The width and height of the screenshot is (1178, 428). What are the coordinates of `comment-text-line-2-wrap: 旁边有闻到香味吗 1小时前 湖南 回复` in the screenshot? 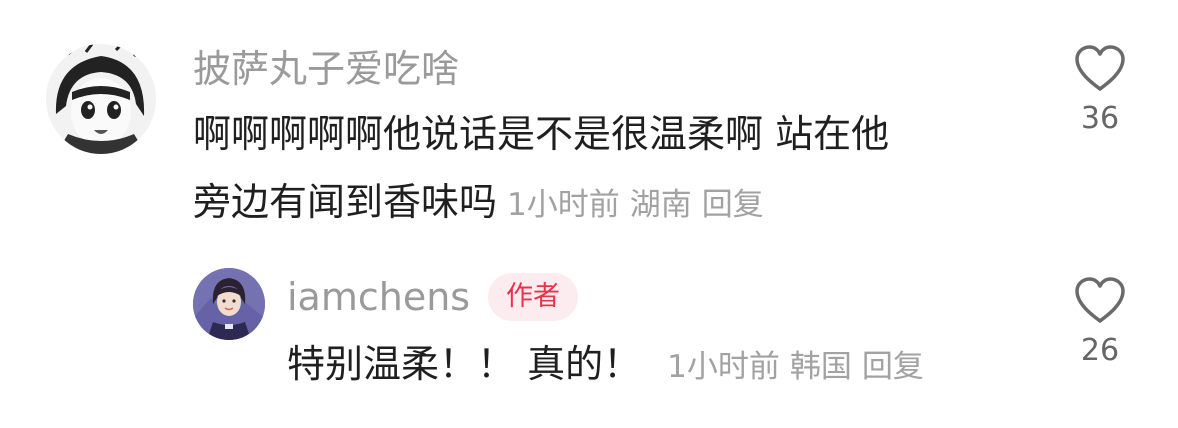 It's located at (478, 202).